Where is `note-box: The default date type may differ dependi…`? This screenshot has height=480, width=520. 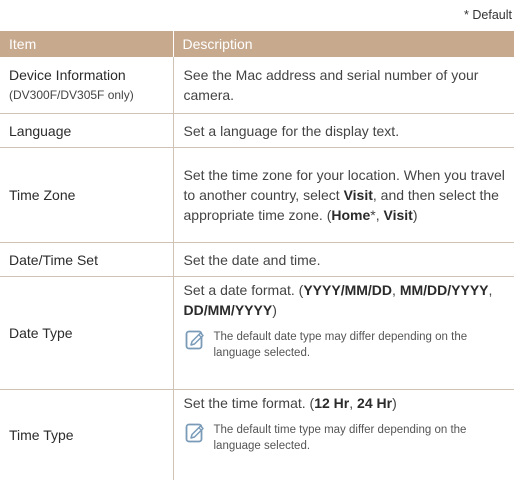 note-box: The default date type may differ dependi… is located at coordinates (345, 345).